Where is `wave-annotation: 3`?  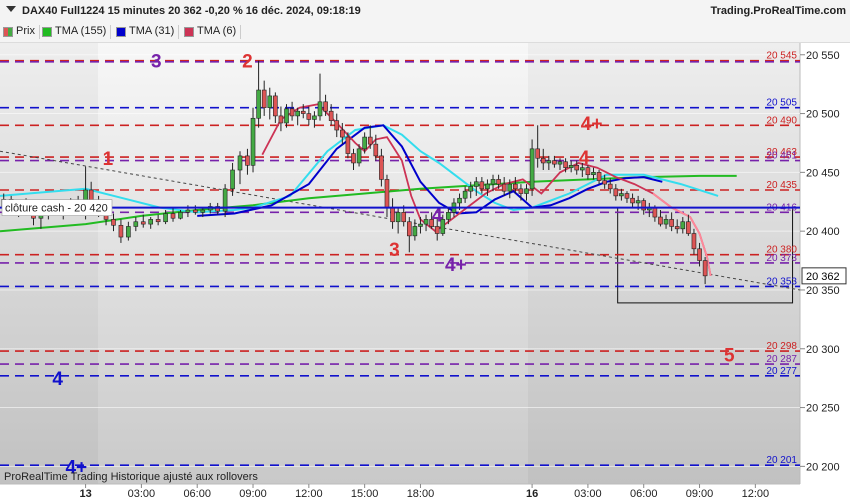 wave-annotation: 3 is located at coordinates (394, 250).